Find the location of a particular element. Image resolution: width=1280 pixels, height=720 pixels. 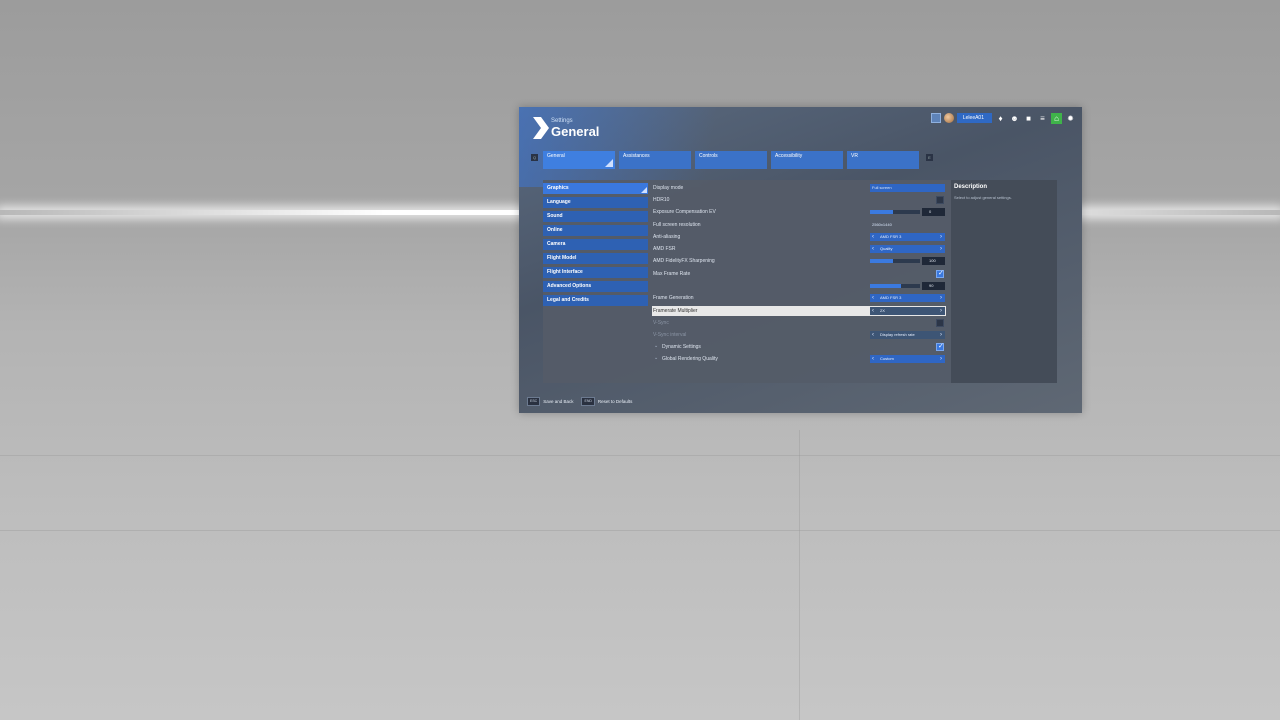

rendering-quality-select: ‹ Custom › is located at coordinates (907, 359).